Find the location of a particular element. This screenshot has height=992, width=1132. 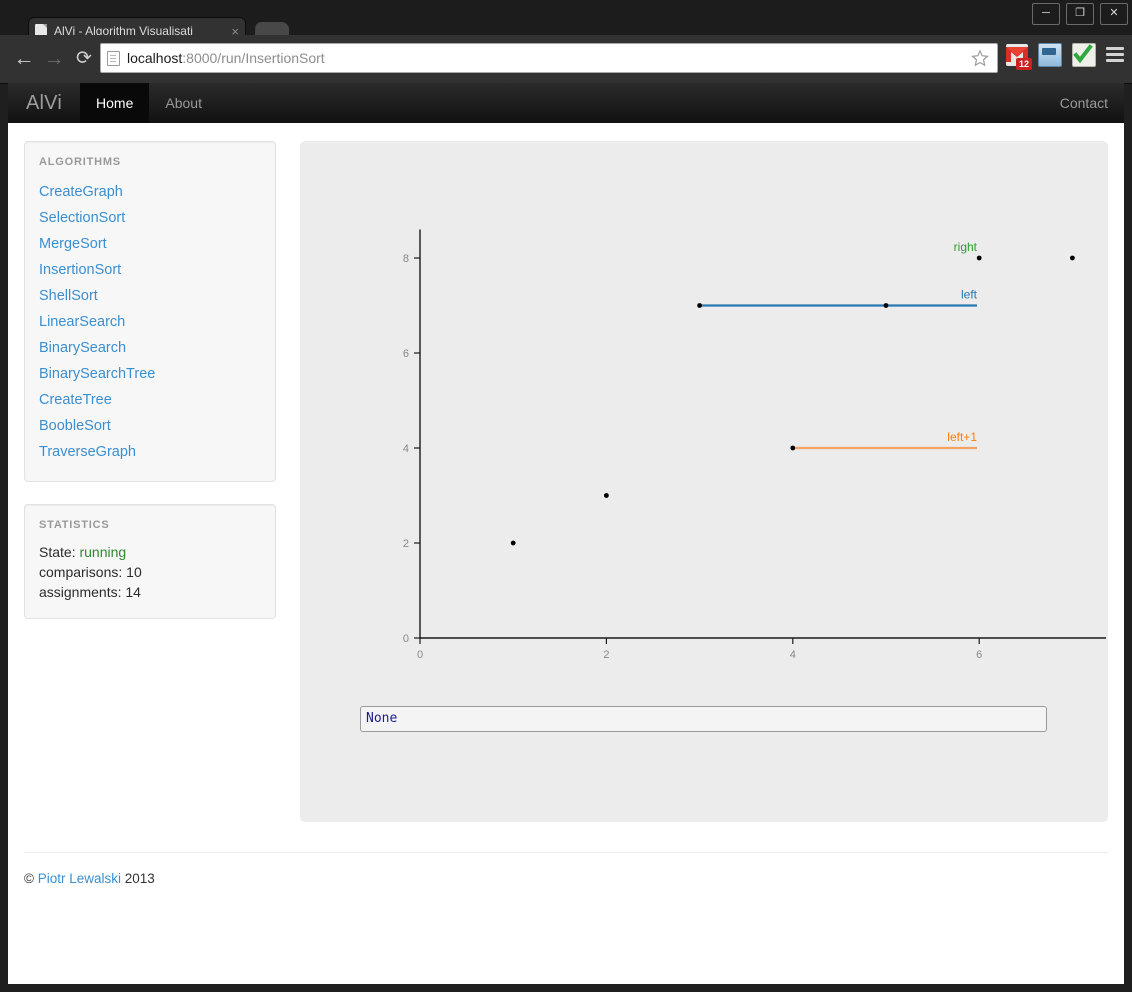

x-tick-label: 4 is located at coordinates (793, 655).